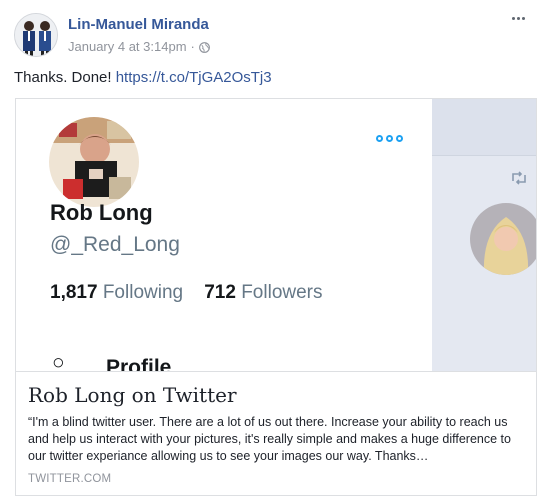 The width and height of the screenshot is (537, 498). I want to click on link-card-title: Rob Long on Twitter, so click(132, 395).